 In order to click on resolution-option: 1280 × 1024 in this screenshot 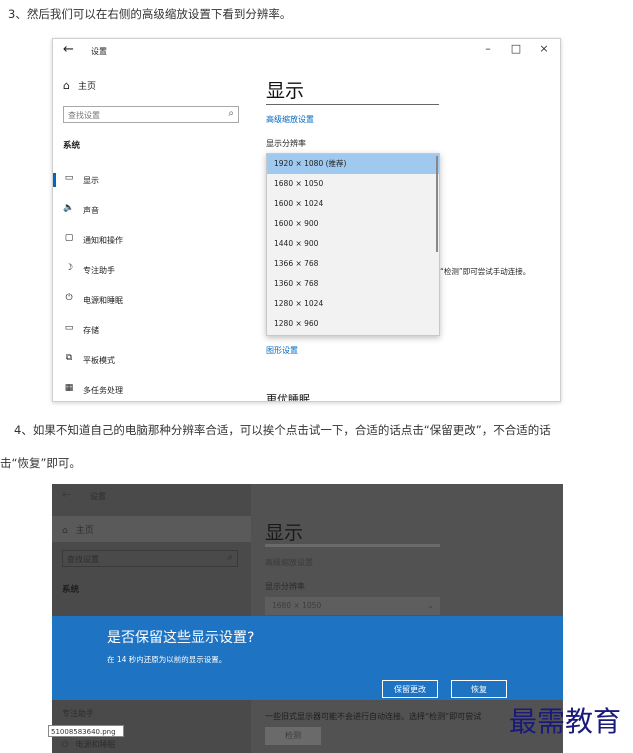, I will do `click(353, 304)`.